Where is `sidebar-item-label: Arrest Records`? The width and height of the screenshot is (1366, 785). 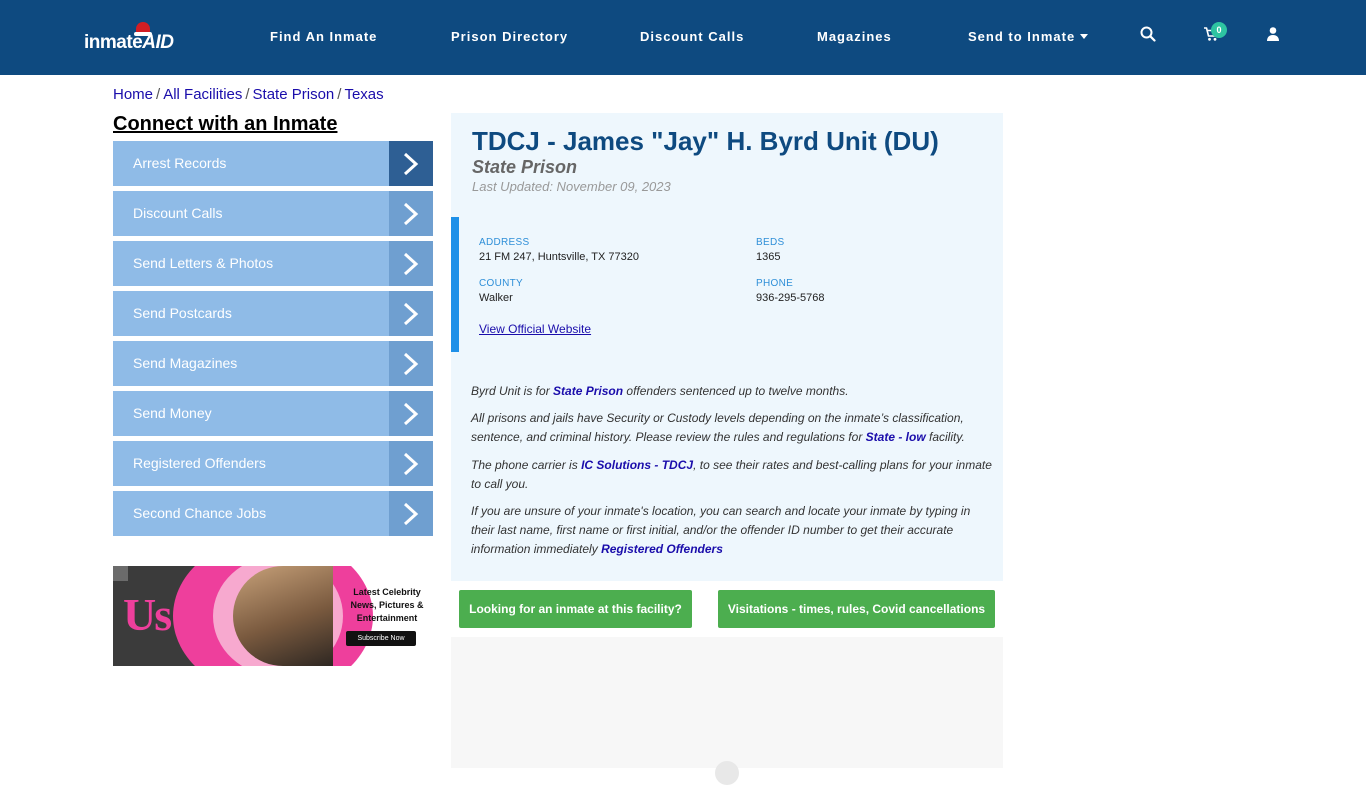 sidebar-item-label: Arrest Records is located at coordinates (180, 163).